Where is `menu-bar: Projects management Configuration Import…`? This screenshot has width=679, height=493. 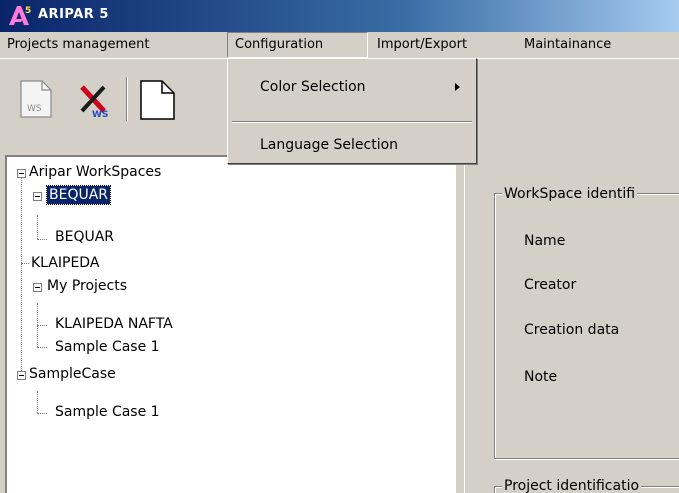 menu-bar: Projects management Configuration Import… is located at coordinates (339, 45).